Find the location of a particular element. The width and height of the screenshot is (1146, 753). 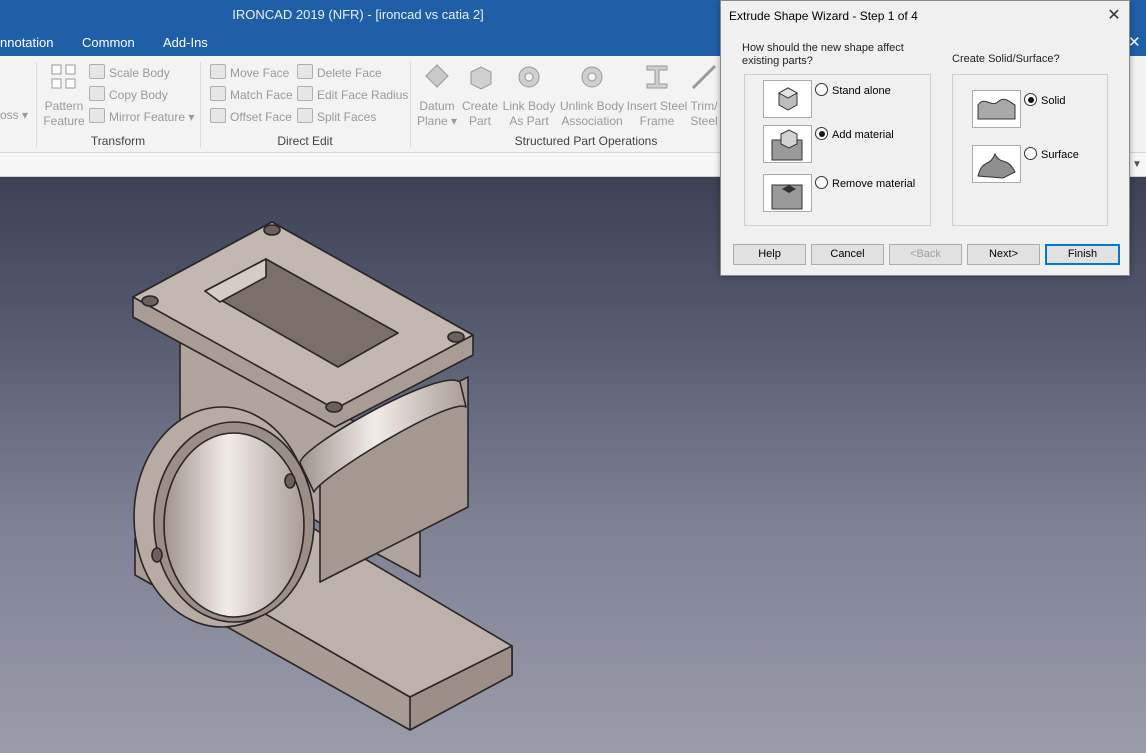

match-face-icon is located at coordinates (218, 93).